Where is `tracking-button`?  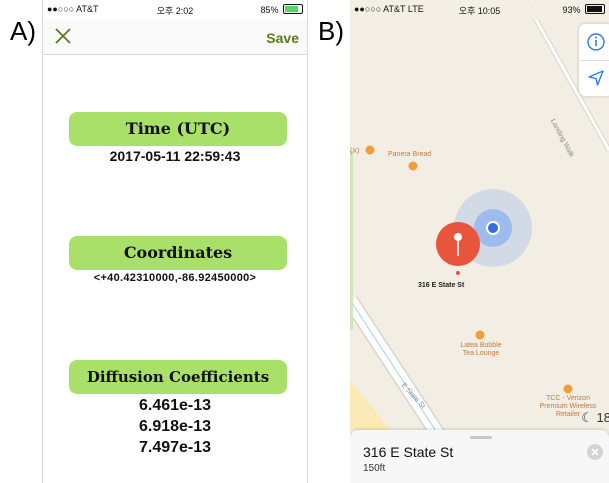
tracking-button is located at coordinates (594, 78).